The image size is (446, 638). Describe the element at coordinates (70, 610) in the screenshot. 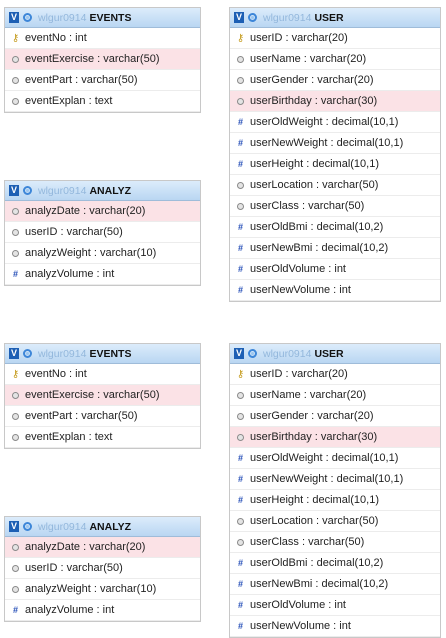

I see `field-label: analyzVolume : int` at that location.